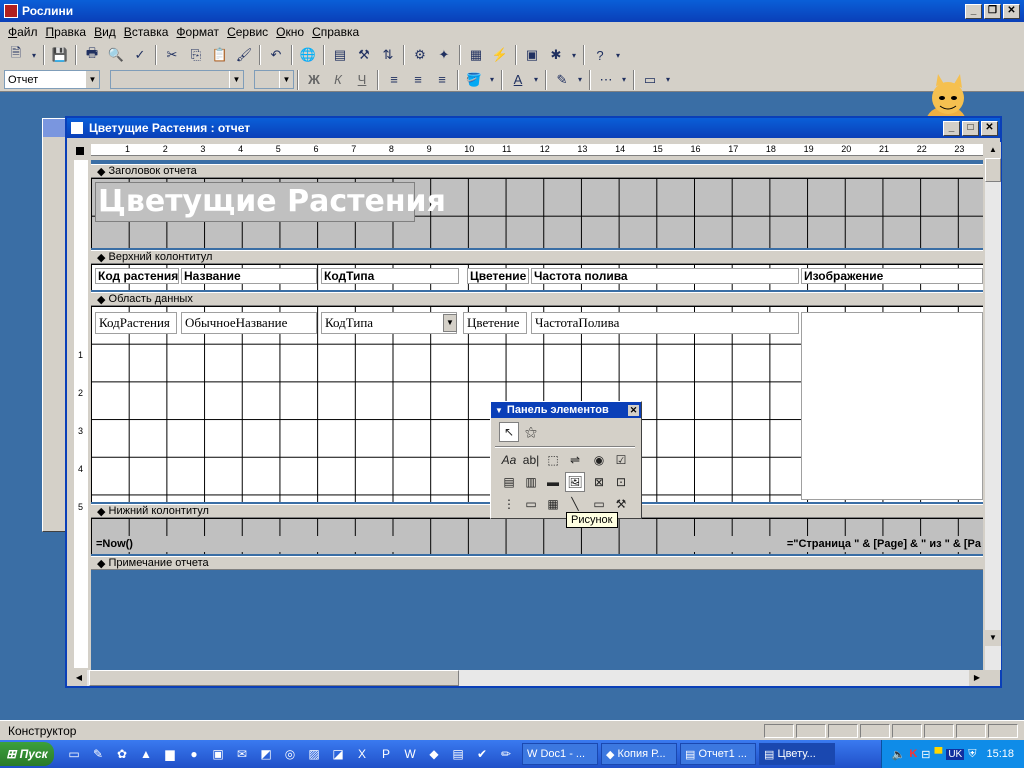 The height and width of the screenshot is (768, 1024). Describe the element at coordinates (518, 80) in the screenshot. I see `font-color-icon: A` at that location.